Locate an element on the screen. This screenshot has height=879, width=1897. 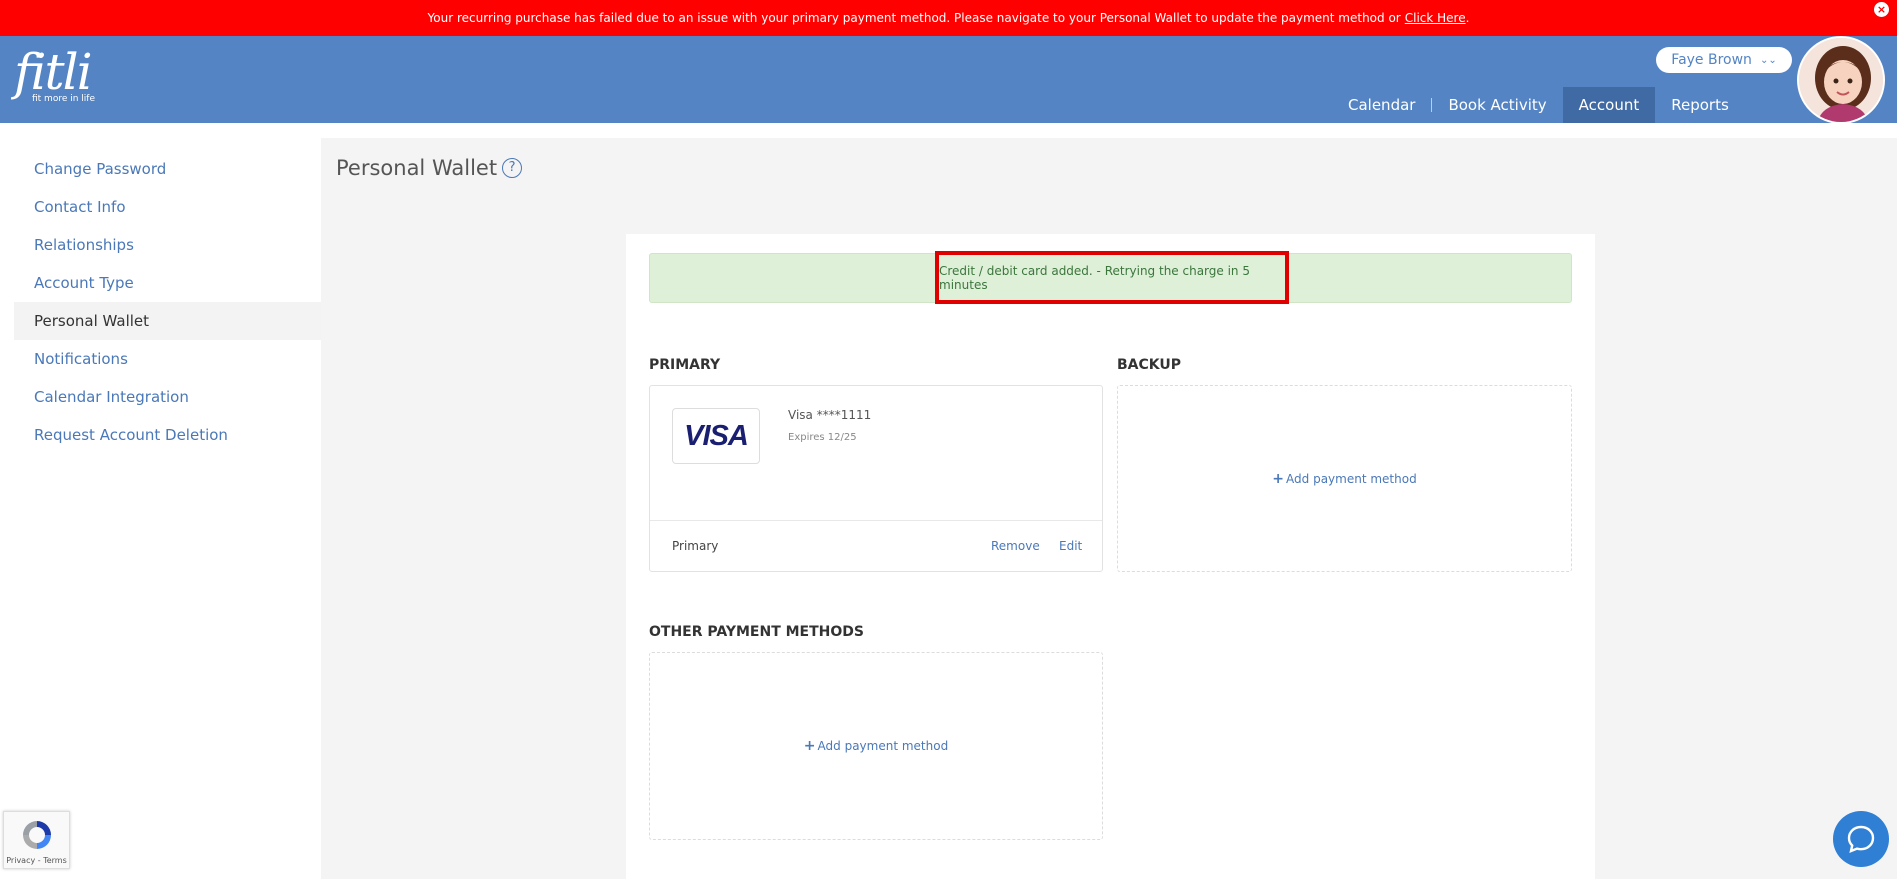
fitli-logo: fitli fit more in life is located at coordinates (54, 74).